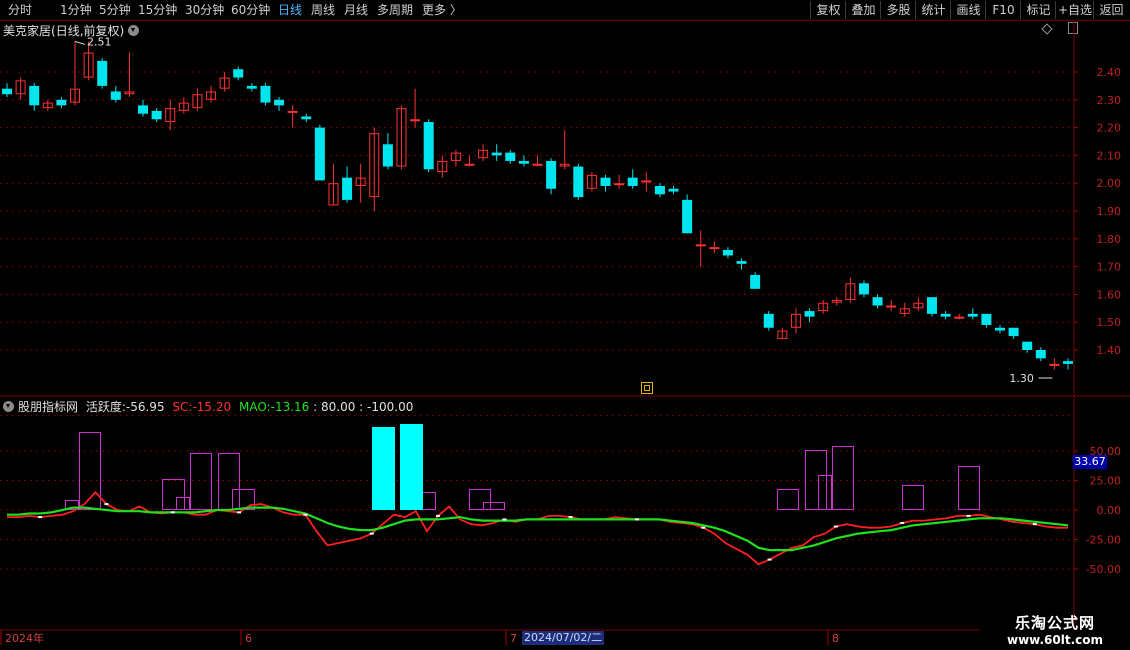 The image size is (1130, 650). I want to click on time-label: 6, so click(248, 638).